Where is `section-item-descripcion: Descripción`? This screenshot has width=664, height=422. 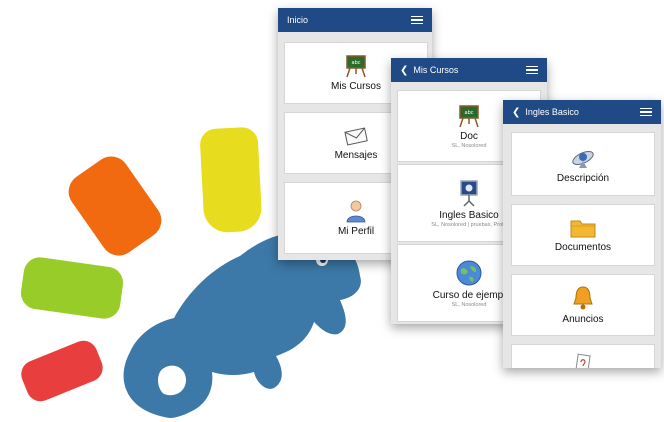
section-item-descripcion: Descripción is located at coordinates (583, 164).